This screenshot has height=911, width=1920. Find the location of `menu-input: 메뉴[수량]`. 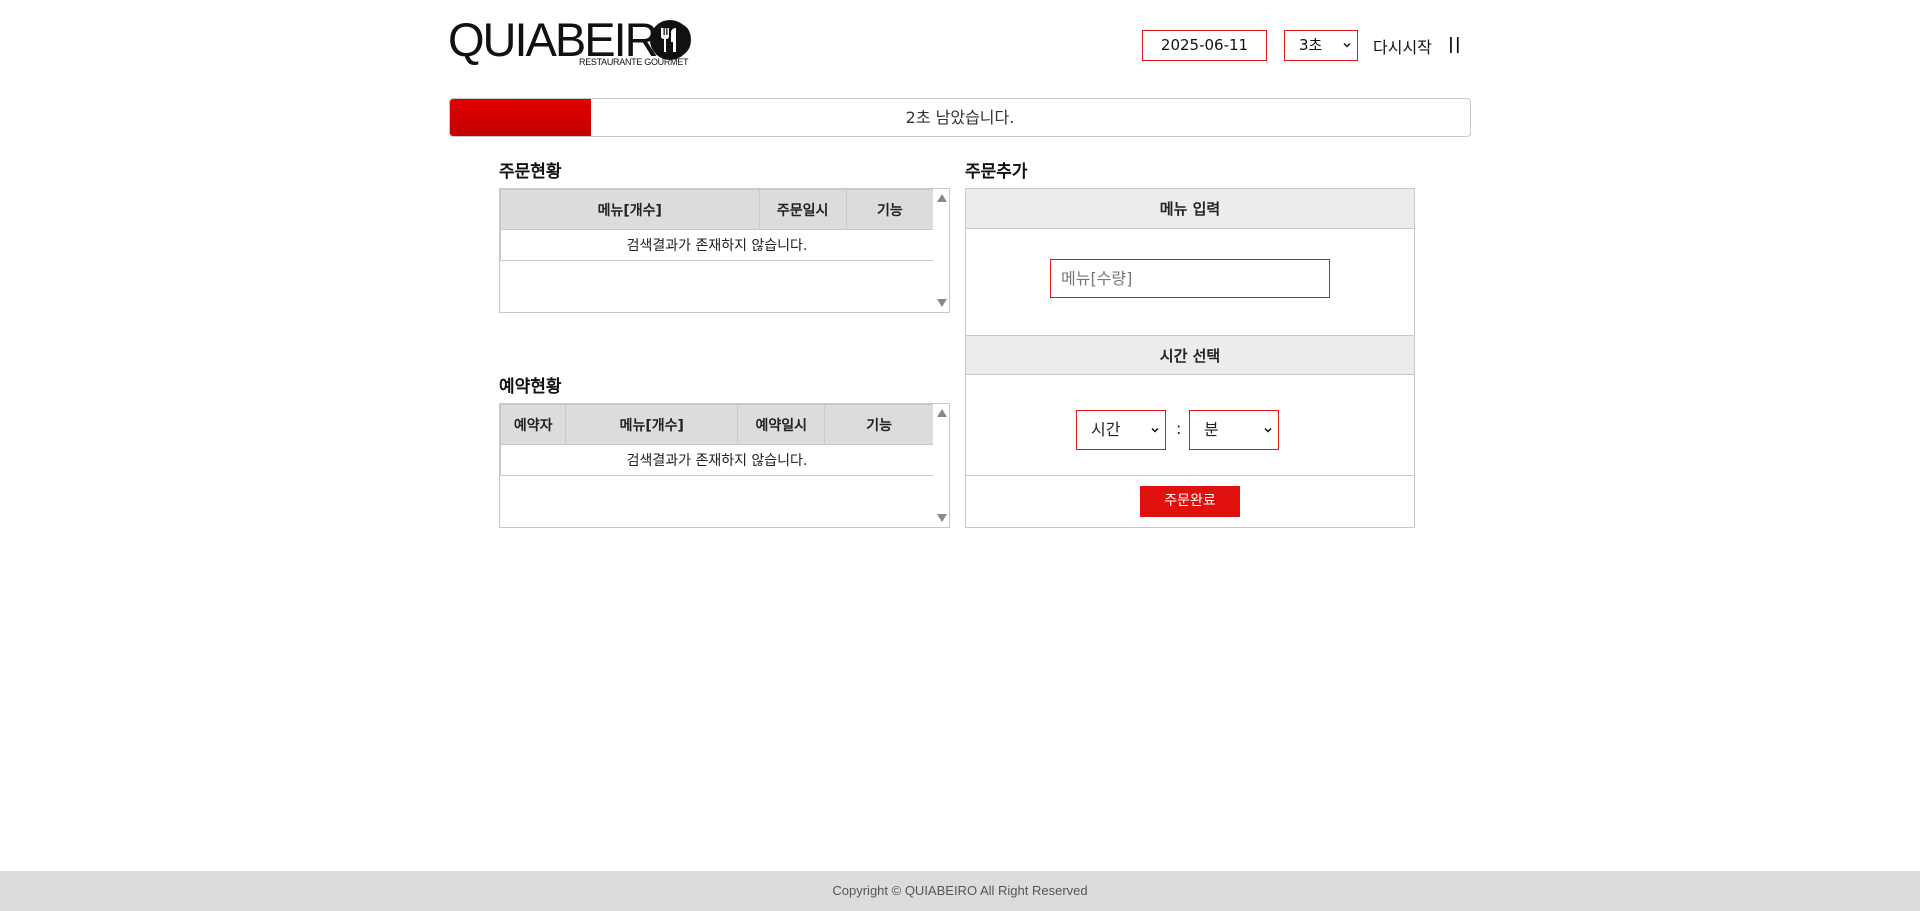

menu-input: 메뉴[수량] is located at coordinates (1190, 278).